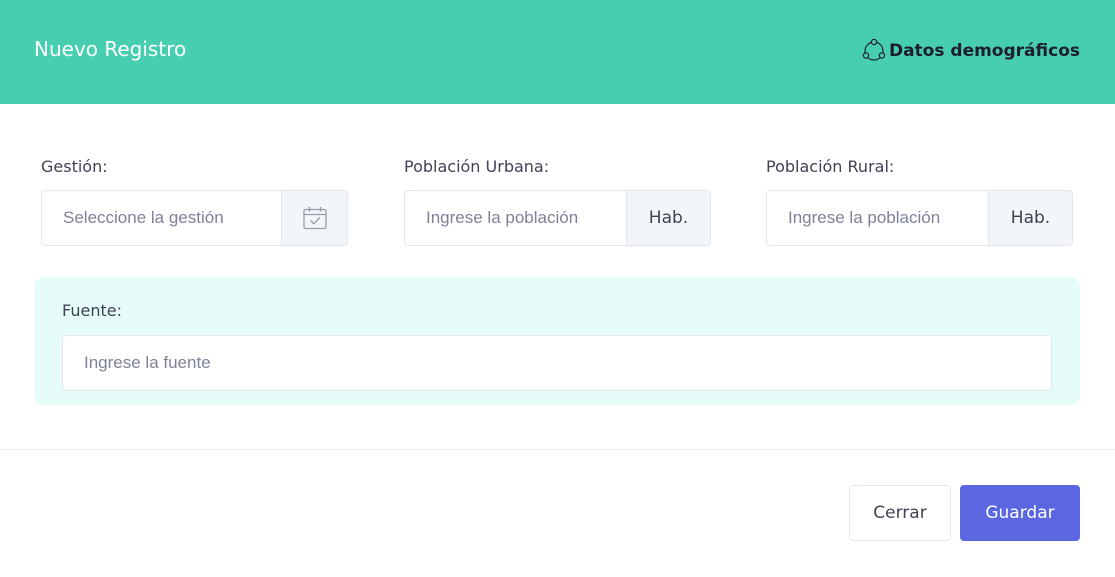  I want to click on fuente-input, so click(557, 363).